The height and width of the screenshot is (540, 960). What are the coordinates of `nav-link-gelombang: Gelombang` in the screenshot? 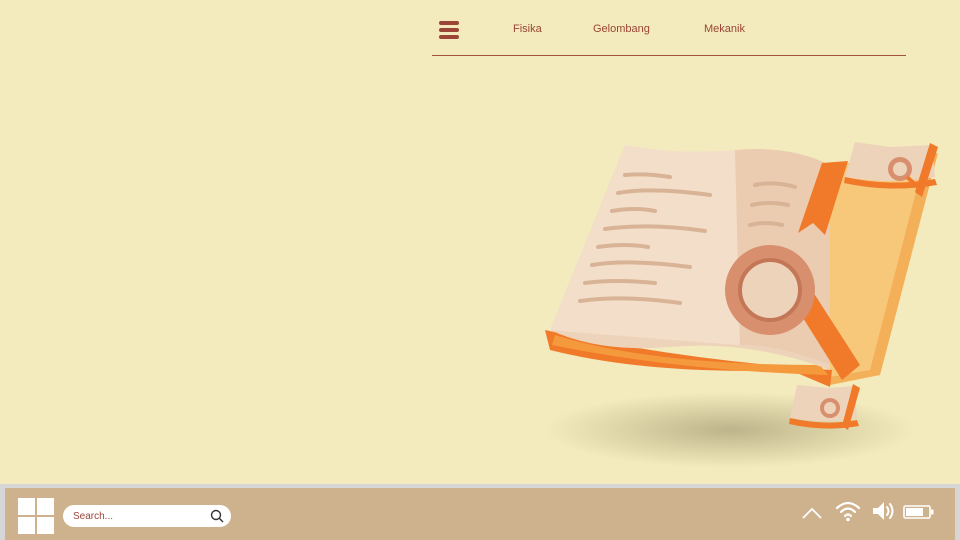 It's located at (621, 29).